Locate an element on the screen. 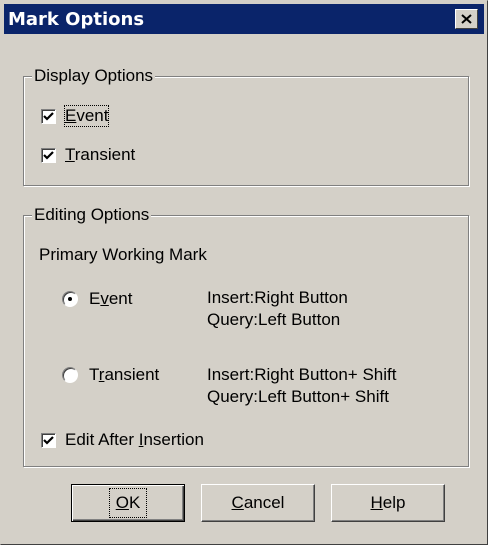  cancel-button: Cancel is located at coordinates (258, 503).